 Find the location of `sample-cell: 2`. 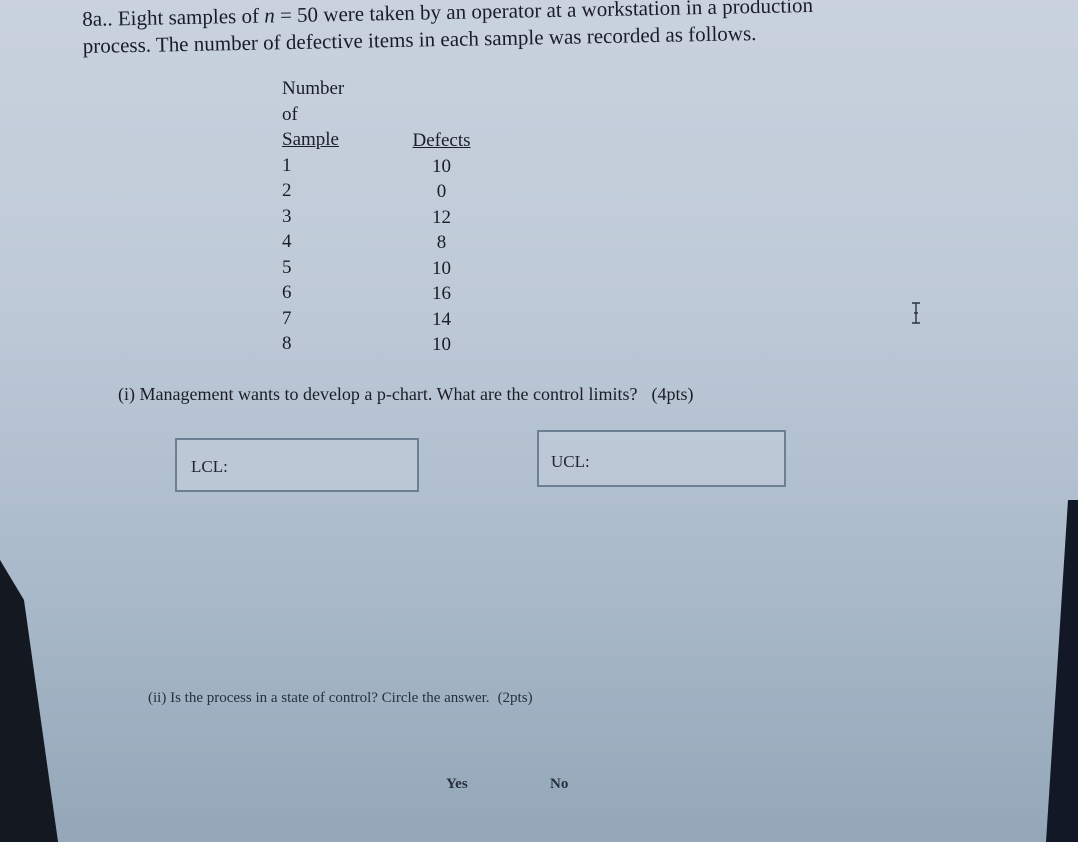

sample-cell: 2 is located at coordinates (287, 190).